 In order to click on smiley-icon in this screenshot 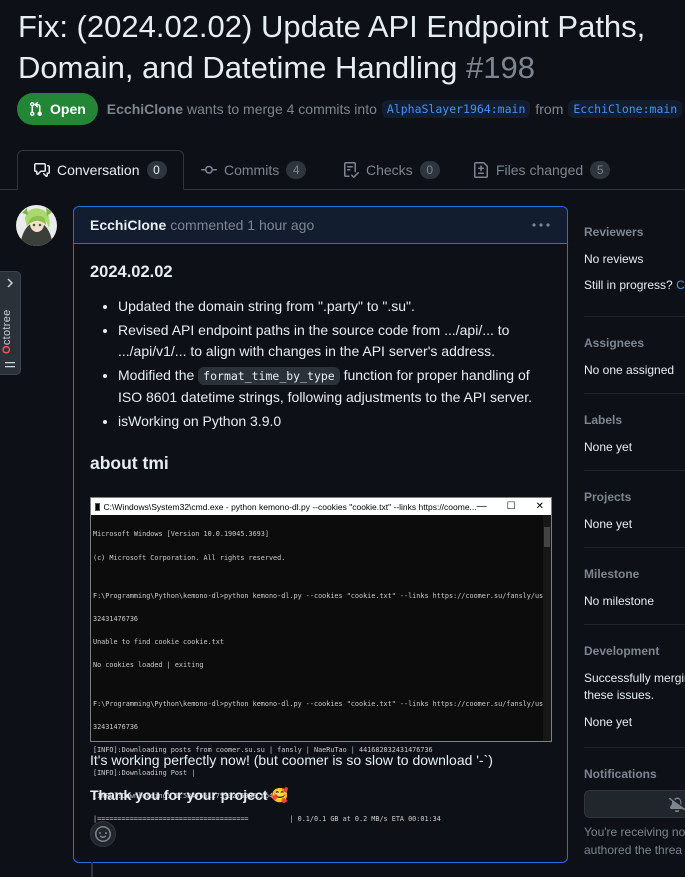, I will do `click(103, 834)`.